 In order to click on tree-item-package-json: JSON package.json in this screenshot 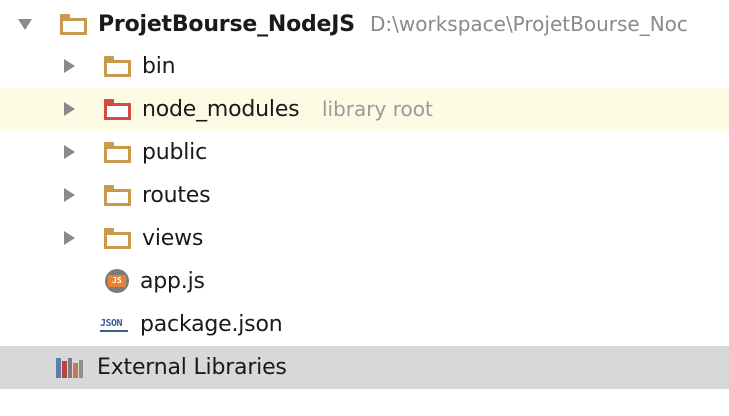, I will do `click(364, 324)`.